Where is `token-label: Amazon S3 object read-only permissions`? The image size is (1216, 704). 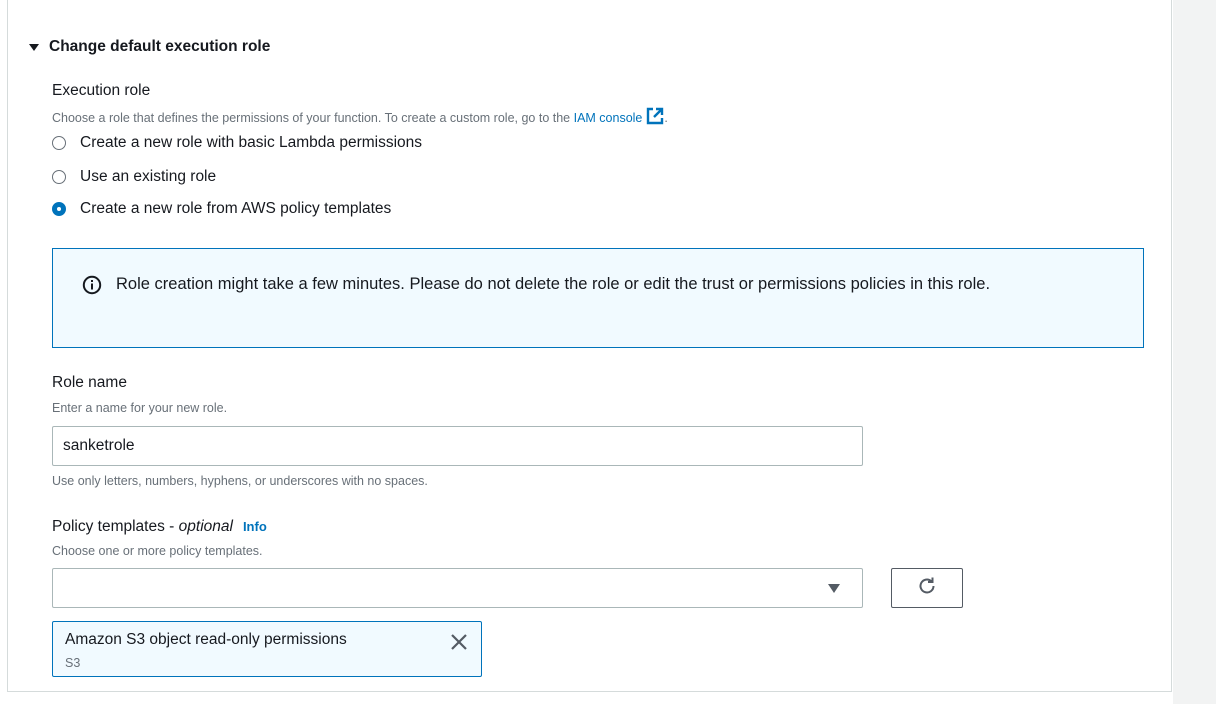 token-label: Amazon S3 object read-only permissions is located at coordinates (206, 639).